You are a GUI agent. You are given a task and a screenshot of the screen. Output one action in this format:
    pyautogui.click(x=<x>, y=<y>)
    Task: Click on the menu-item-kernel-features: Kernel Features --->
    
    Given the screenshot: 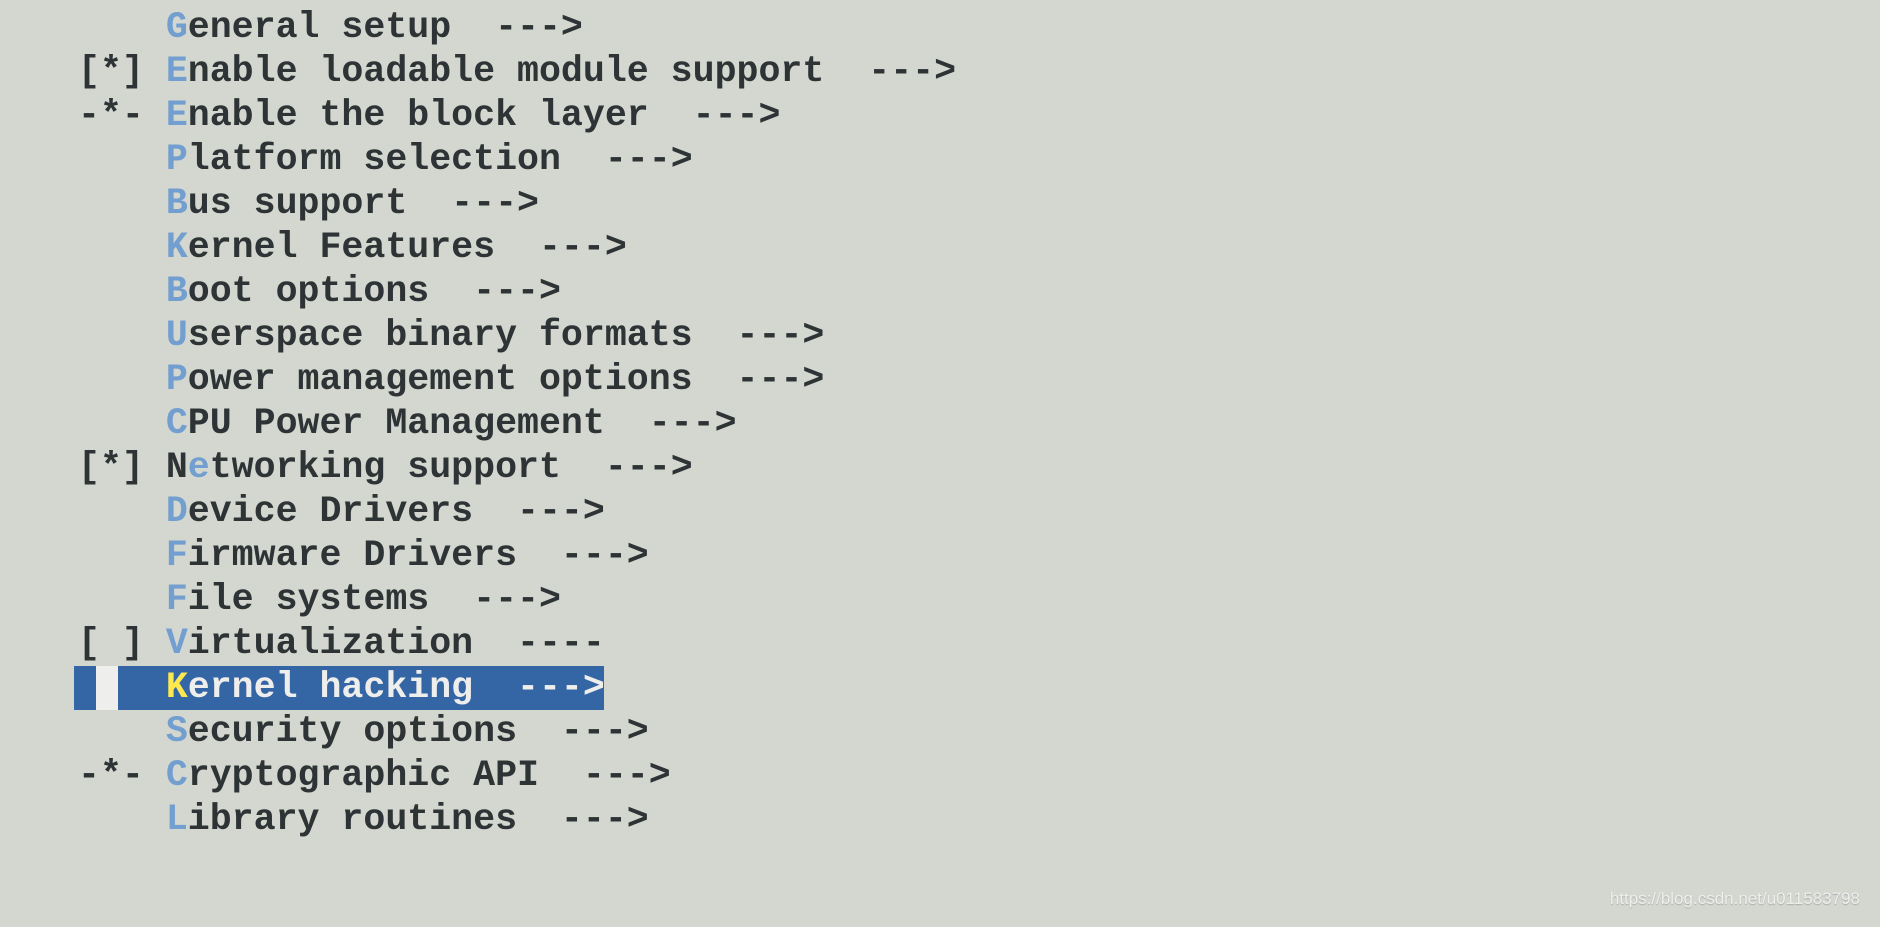 What is the action you would take?
    pyautogui.click(x=517, y=248)
    